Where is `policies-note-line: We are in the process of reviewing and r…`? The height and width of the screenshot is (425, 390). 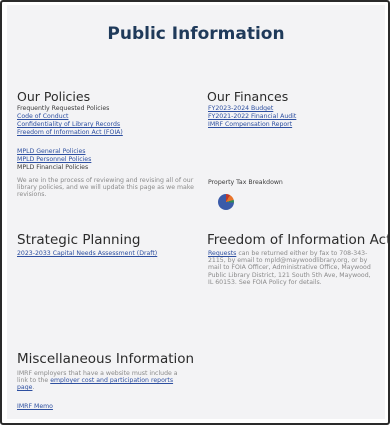
policies-note-line: We are in the process of reviewing and r… is located at coordinates (105, 180).